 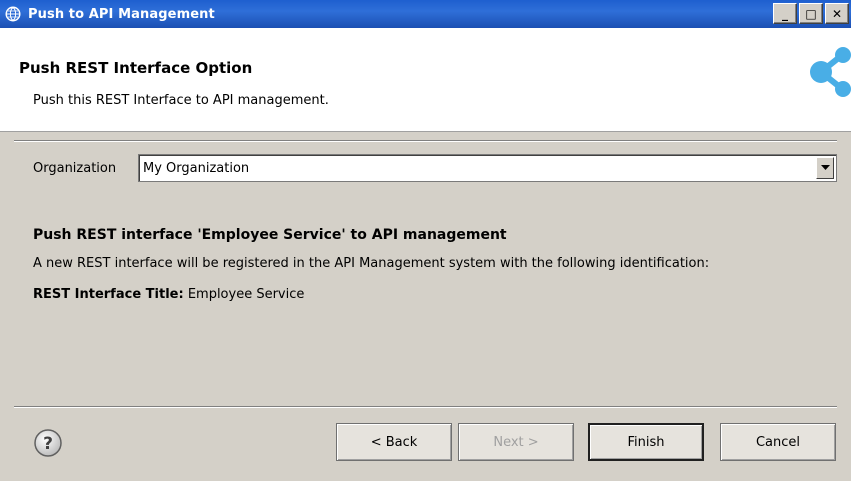 I want to click on title-bar: Push to API Management _ □ ✕, so click(x=425, y=14).